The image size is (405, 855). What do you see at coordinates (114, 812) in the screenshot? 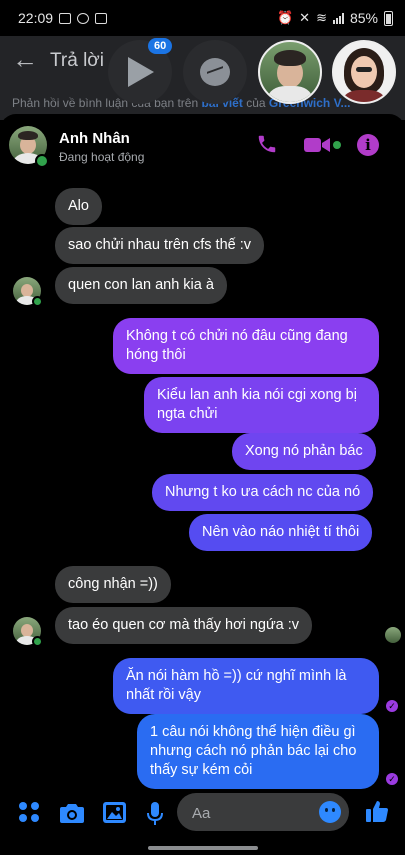
I see `gallery-icon` at bounding box center [114, 812].